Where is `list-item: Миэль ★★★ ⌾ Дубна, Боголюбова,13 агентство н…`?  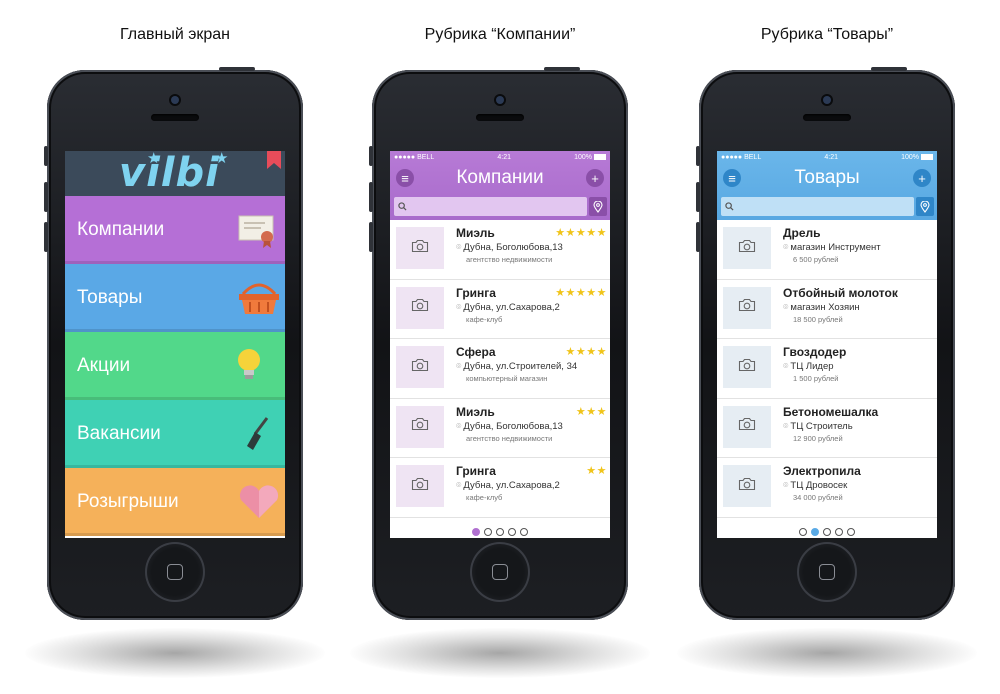
list-item: Миэль ★★★ ⌾ Дубна, Боголюбова,13 агентство н… is located at coordinates (500, 428).